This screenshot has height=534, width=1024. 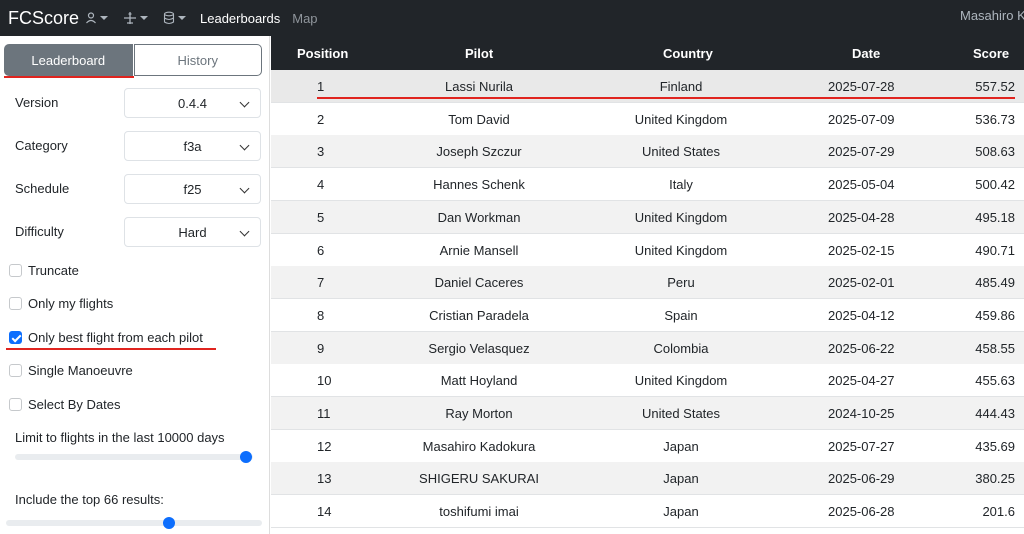 What do you see at coordinates (707, 316) in the screenshot?
I see `flag-icon-es` at bounding box center [707, 316].